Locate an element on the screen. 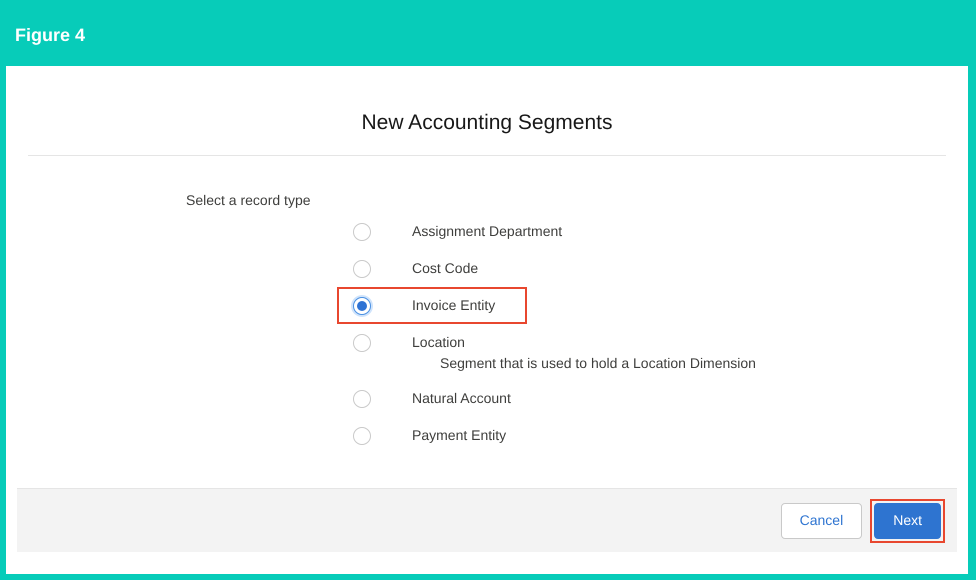 This screenshot has height=580, width=976. next-button: Next is located at coordinates (907, 520).